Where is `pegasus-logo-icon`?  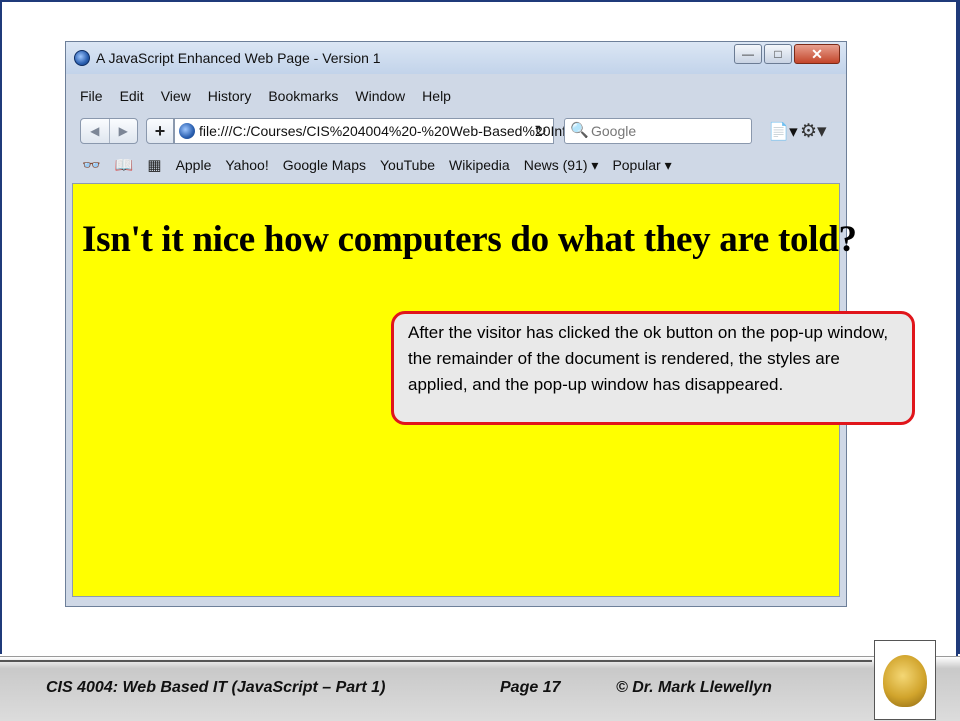 pegasus-logo-icon is located at coordinates (905, 681).